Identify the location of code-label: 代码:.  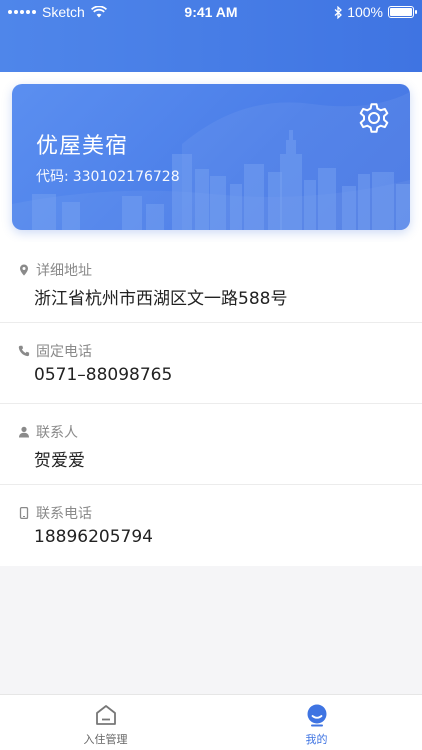
(52, 177).